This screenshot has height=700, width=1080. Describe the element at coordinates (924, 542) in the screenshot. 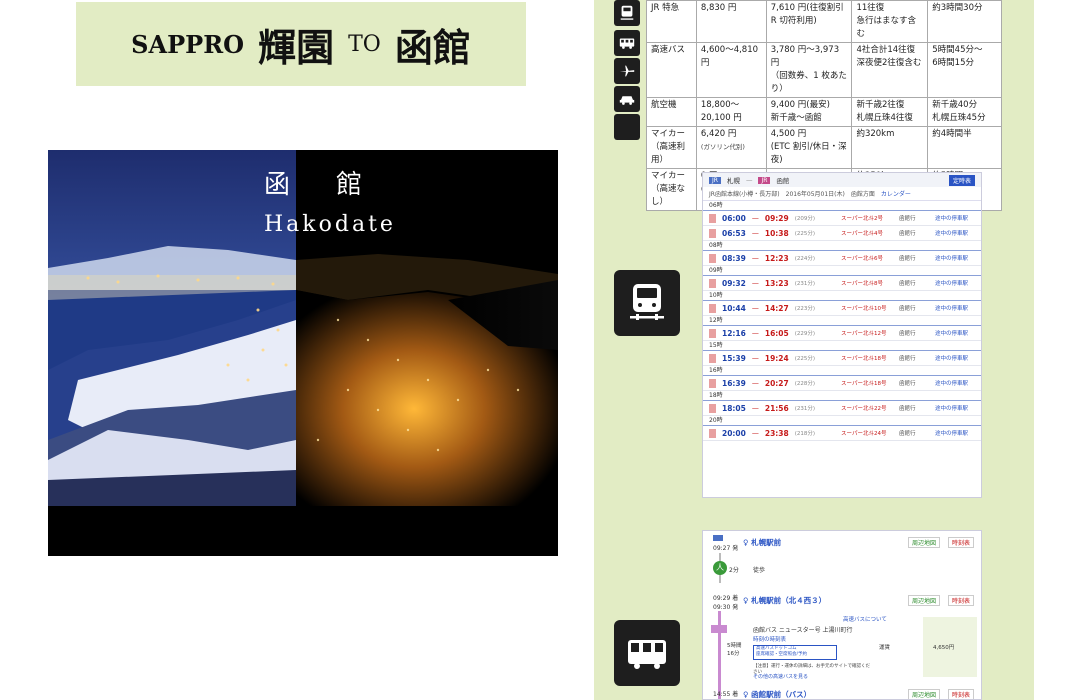

I see `map-button: 周辺地図` at that location.